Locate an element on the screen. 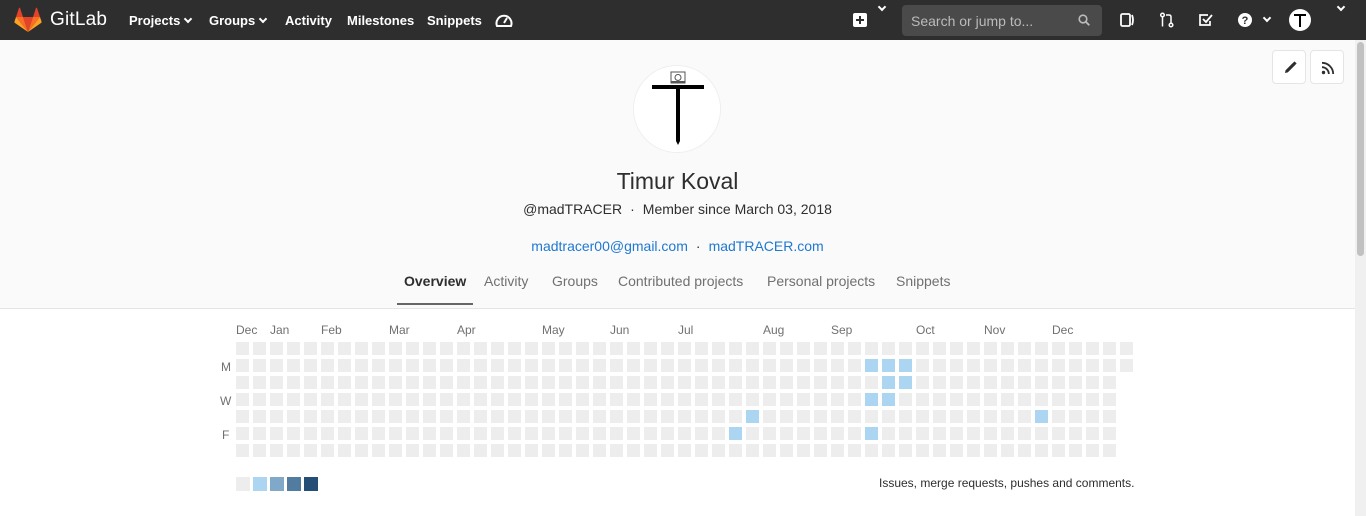  chevron-down-icon is located at coordinates (1341, 7).